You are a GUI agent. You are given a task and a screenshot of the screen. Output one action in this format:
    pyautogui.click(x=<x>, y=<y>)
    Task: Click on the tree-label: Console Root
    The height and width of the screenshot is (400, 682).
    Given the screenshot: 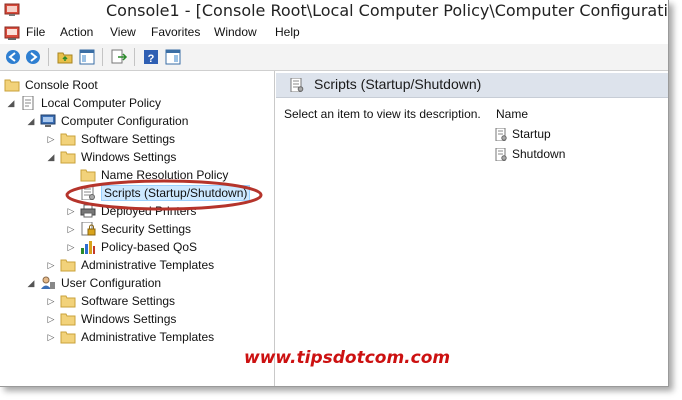 What is the action you would take?
    pyautogui.click(x=61, y=85)
    